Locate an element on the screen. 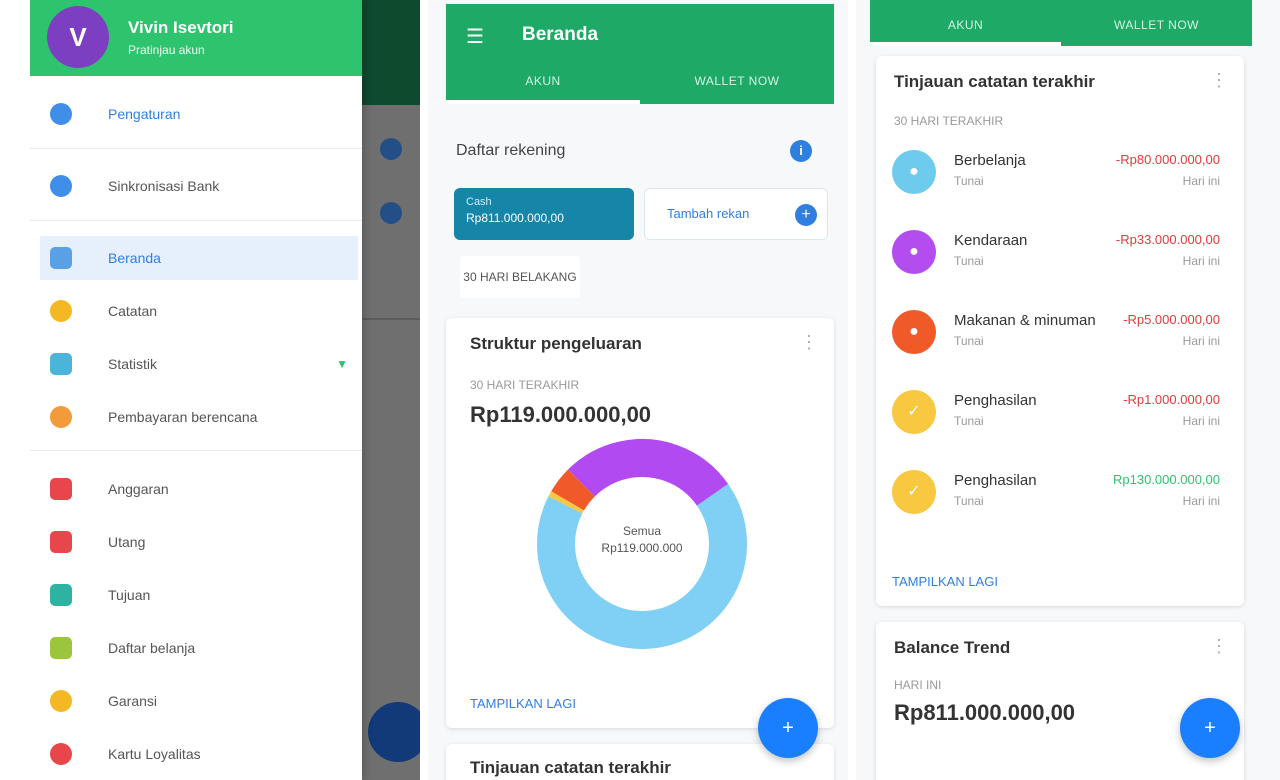  user-subtitle: Pratinjau akun is located at coordinates (166, 50).